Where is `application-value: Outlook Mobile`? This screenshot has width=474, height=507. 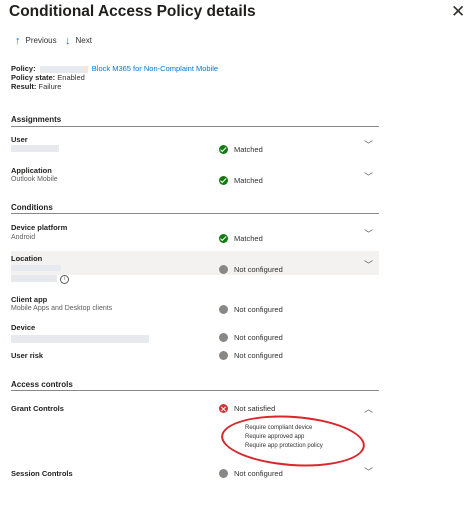 application-value: Outlook Mobile is located at coordinates (34, 179).